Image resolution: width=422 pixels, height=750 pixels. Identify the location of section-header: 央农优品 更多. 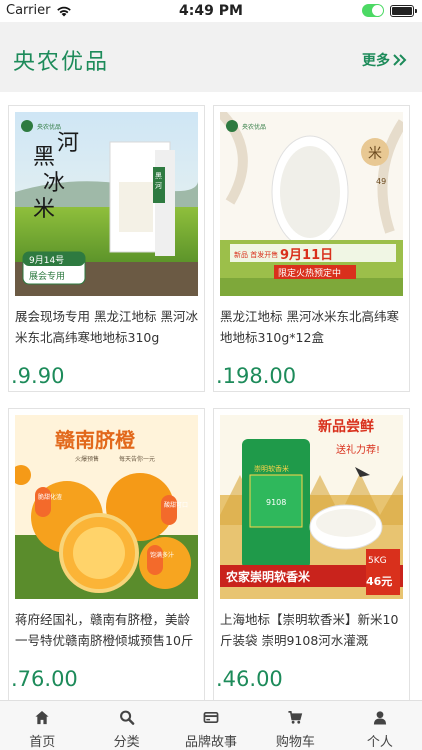
(211, 57).